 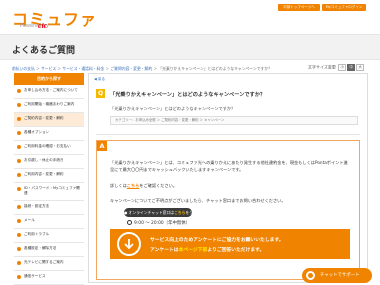 I want to click on font-size-control: 文字サイズ変更 小中大, so click(x=336, y=67).